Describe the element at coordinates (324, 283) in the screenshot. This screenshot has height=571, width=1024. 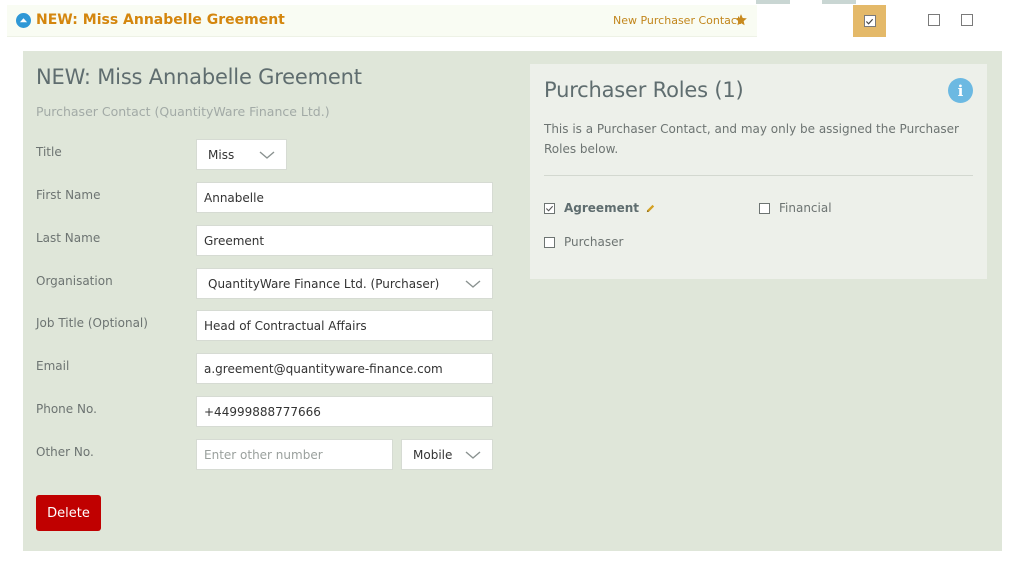
I see `organisation-select-value: QuantityWare Finance Ltd. (Purchaser)` at that location.